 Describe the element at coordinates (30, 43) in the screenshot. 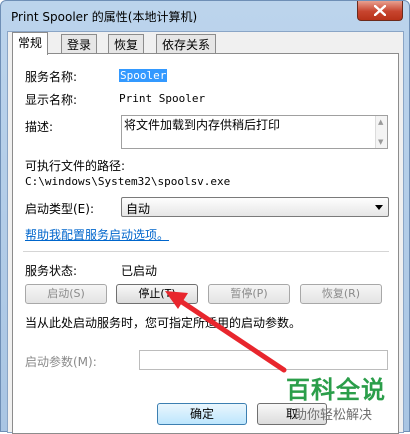

I see `tab-general: 常规` at that location.